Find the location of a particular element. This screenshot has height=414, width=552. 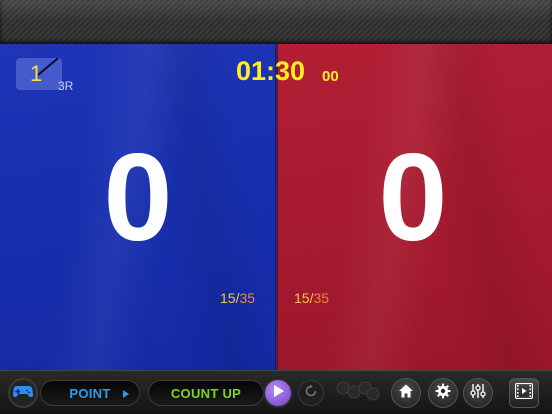

play-button is located at coordinates (278, 393).